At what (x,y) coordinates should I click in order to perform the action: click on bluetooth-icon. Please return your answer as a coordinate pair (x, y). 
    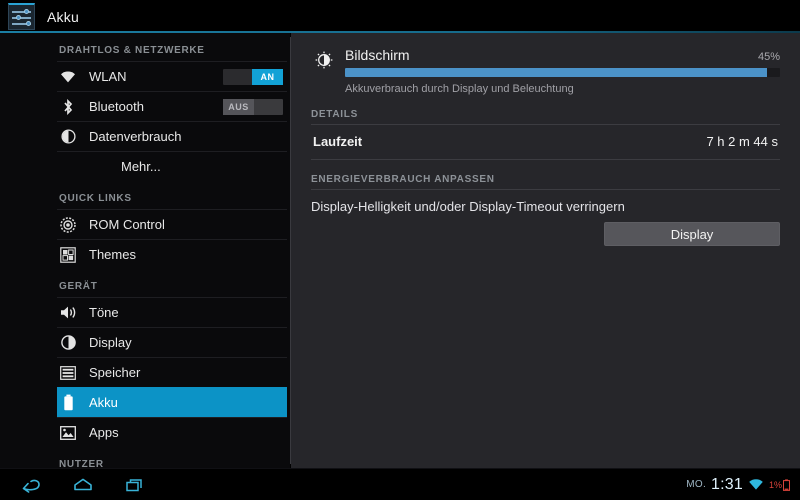
    Looking at the image, I should click on (68, 107).